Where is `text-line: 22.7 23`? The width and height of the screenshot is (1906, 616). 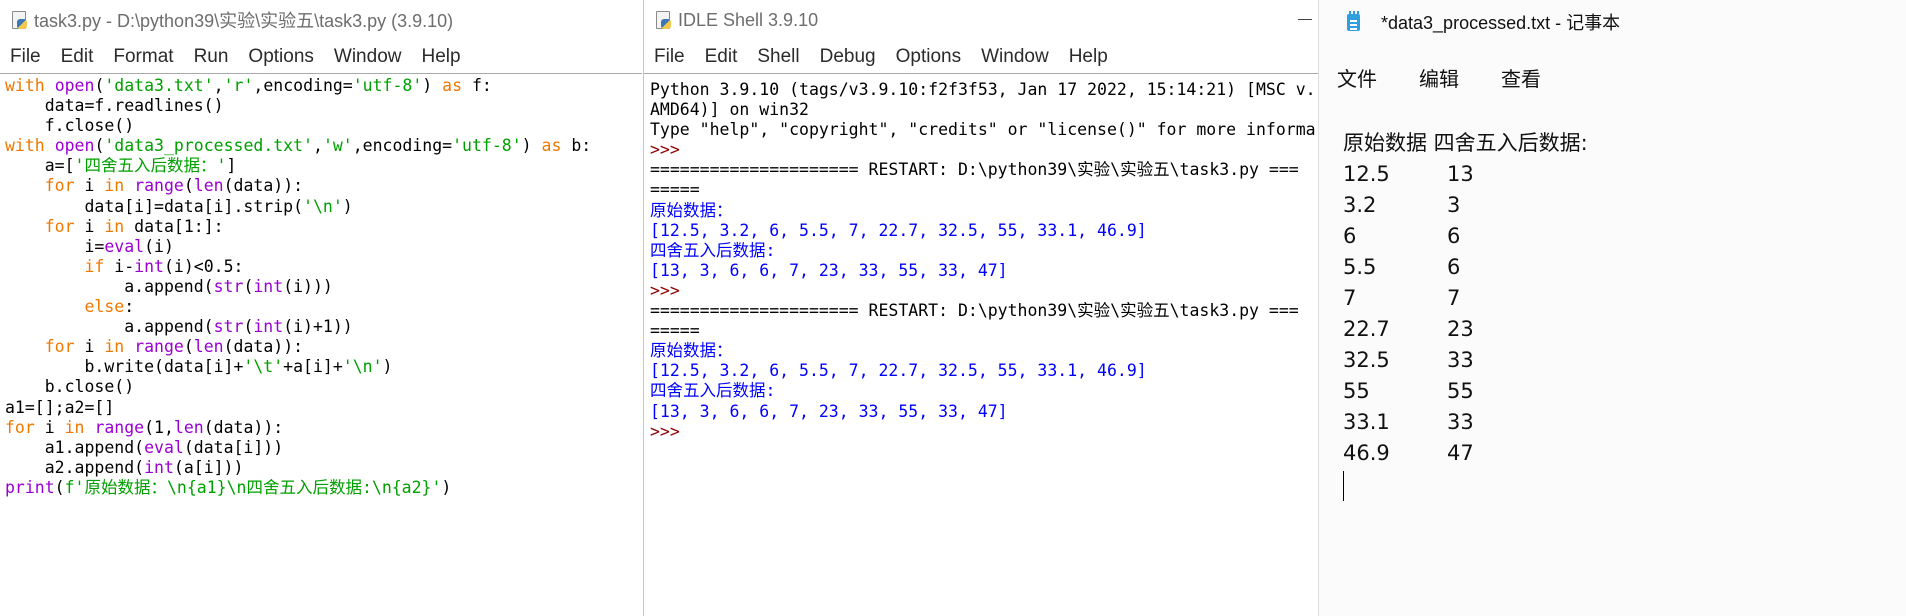 text-line: 22.7 23 is located at coordinates (1624, 329).